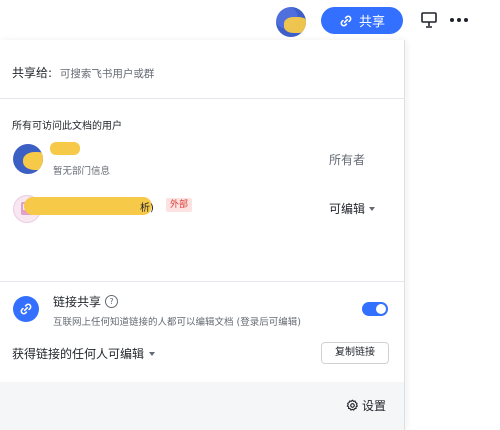 The image size is (500, 430). I want to click on user-department: 暂无部门信息, so click(82, 171).